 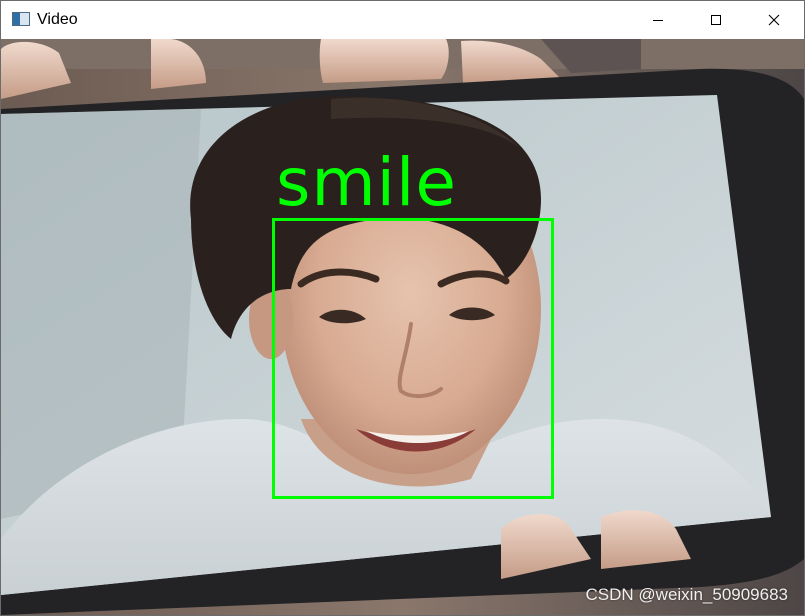 I want to click on close-icon, so click(x=774, y=20).